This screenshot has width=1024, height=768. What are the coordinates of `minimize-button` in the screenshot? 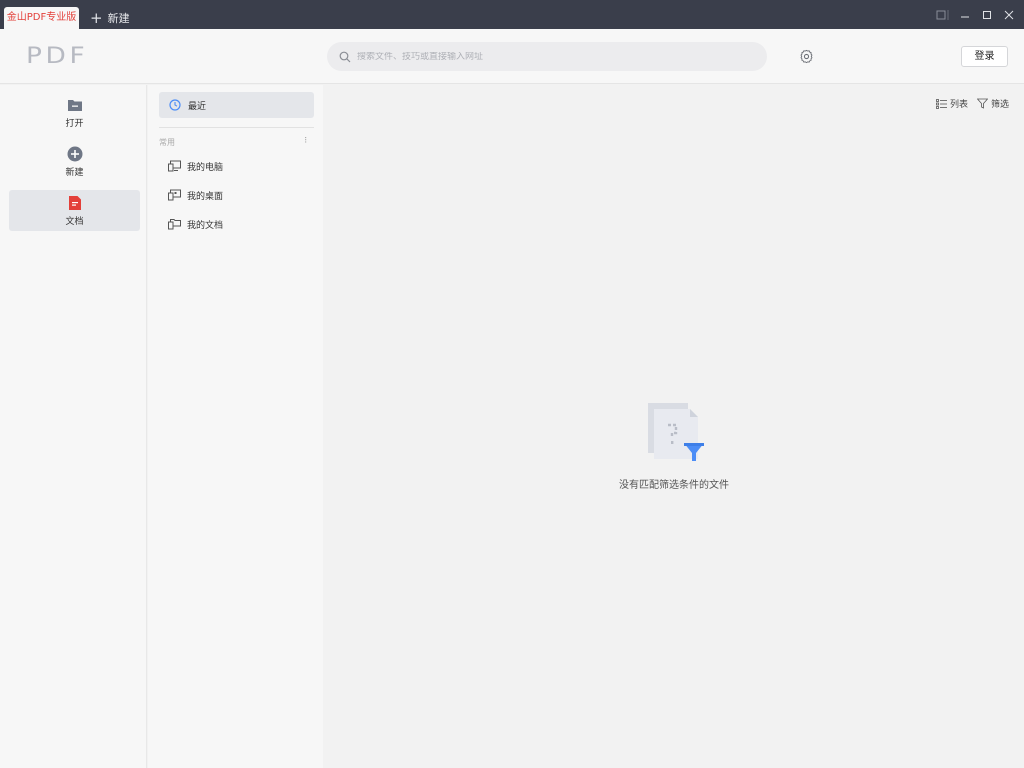 It's located at (965, 15).